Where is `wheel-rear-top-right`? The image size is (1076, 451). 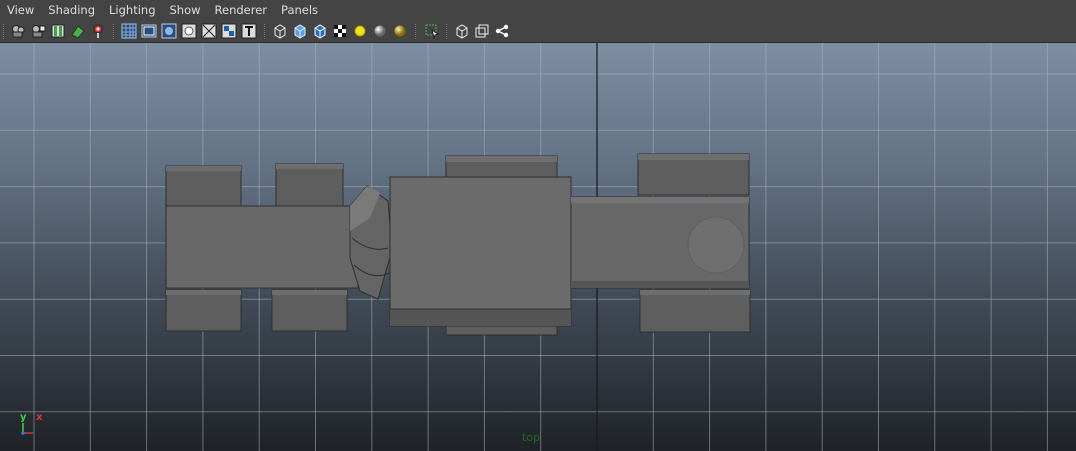
wheel-rear-top-right is located at coordinates (693, 174).